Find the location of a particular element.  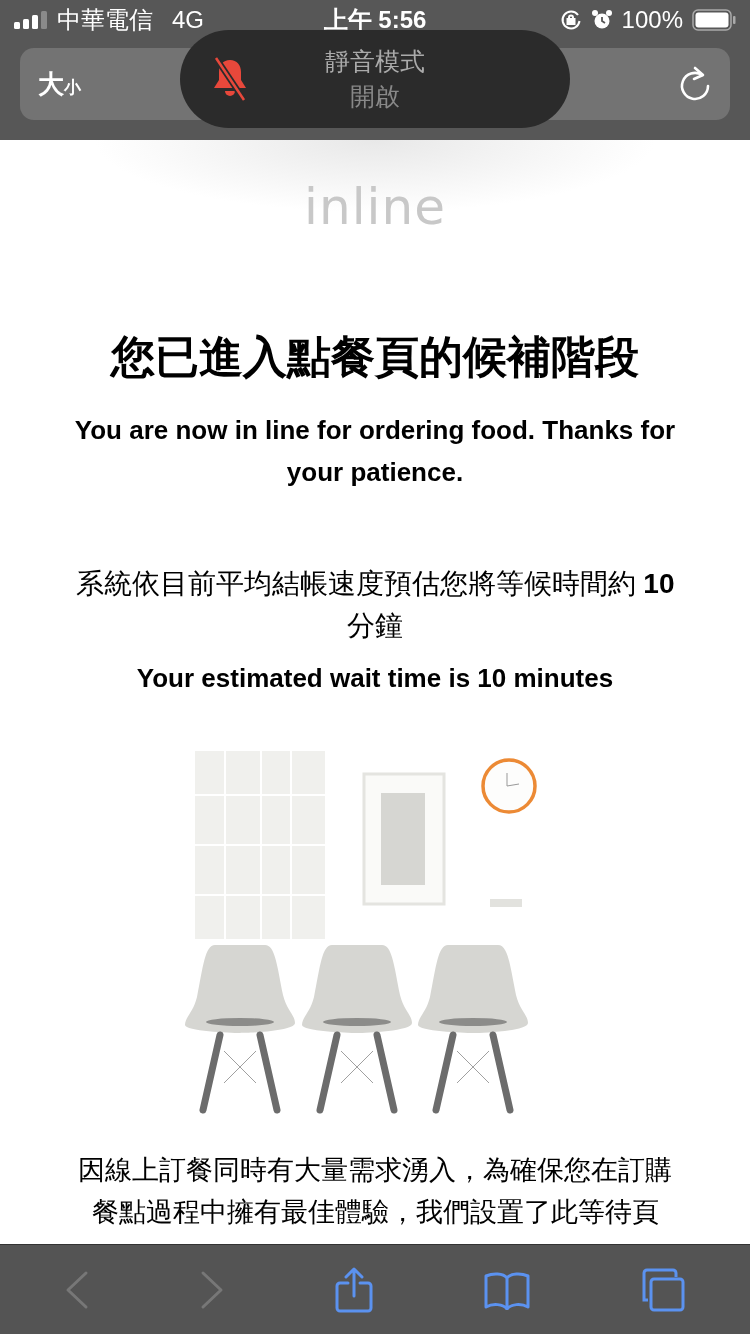

clock-time: 上午 5:56 is located at coordinates (375, 20).